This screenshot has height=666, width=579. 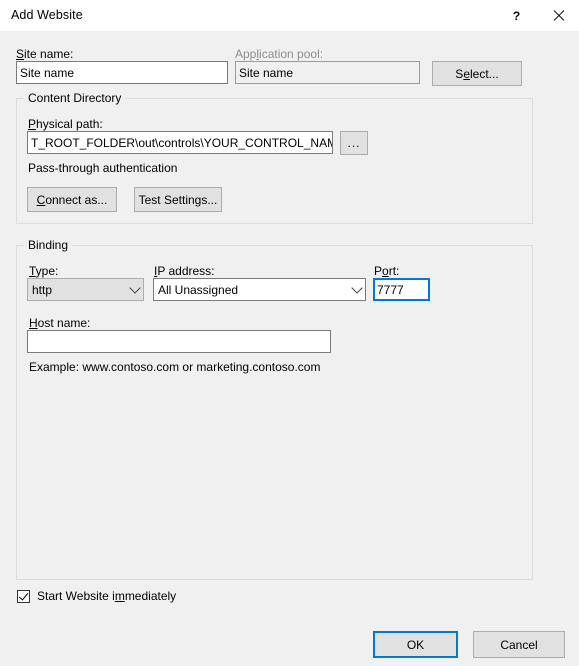 I want to click on physical-path-input, so click(x=180, y=142).